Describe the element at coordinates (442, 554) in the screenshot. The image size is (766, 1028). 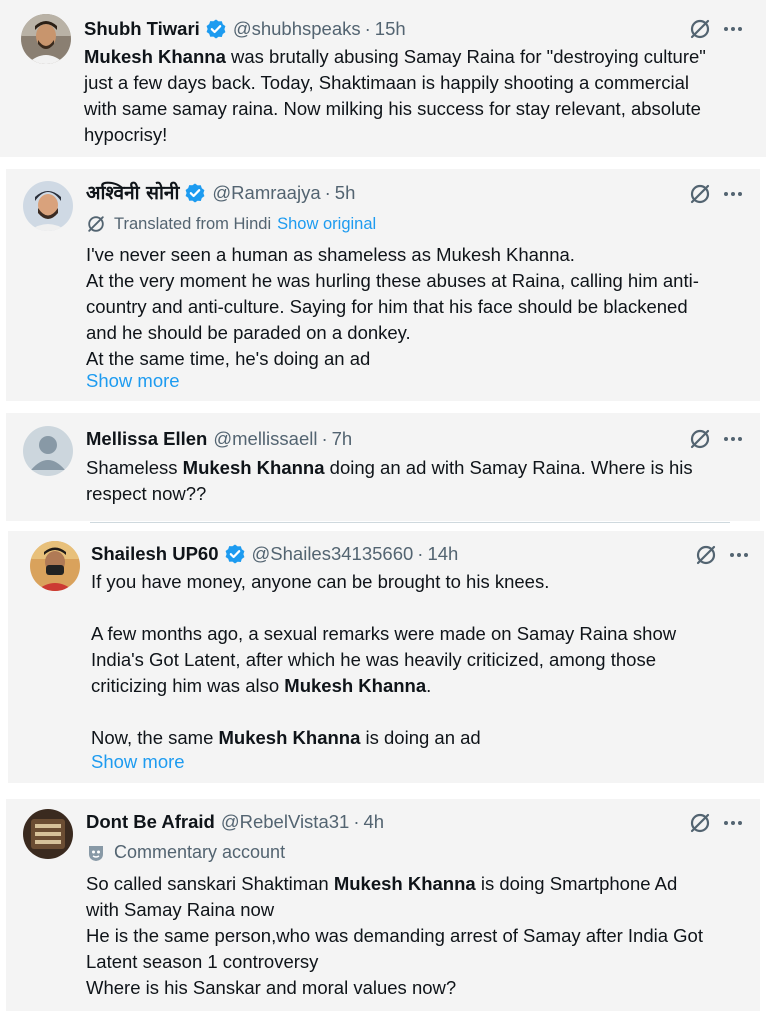
I see `timestamp: 14h` at that location.